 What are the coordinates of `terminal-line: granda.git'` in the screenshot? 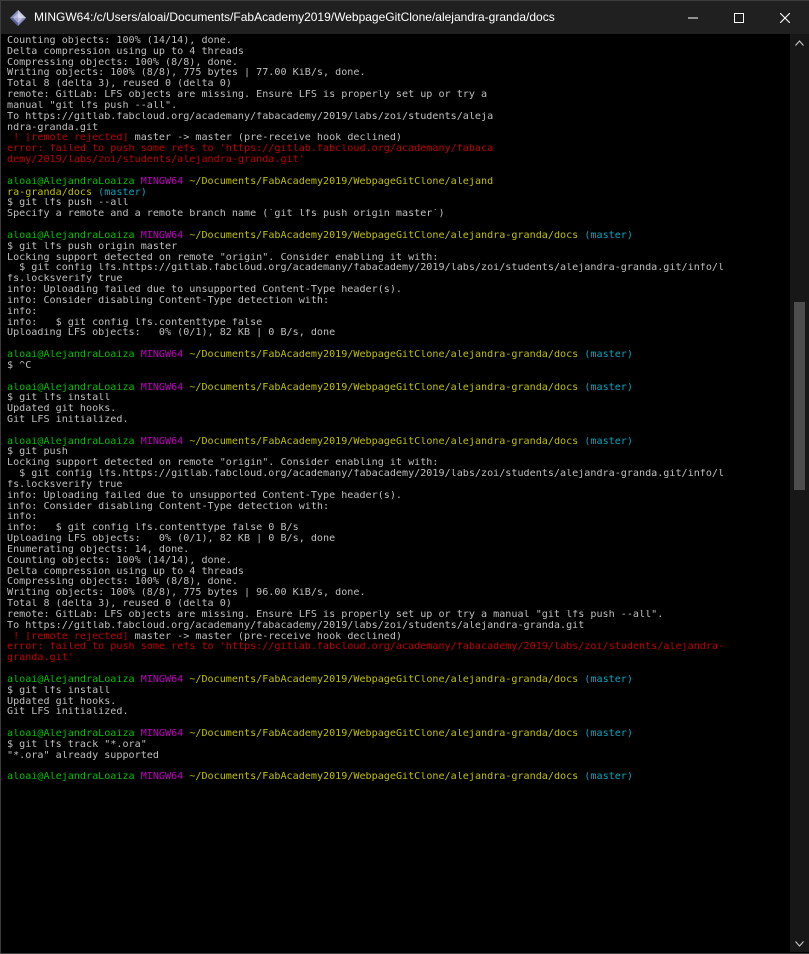 It's located at (398, 658).